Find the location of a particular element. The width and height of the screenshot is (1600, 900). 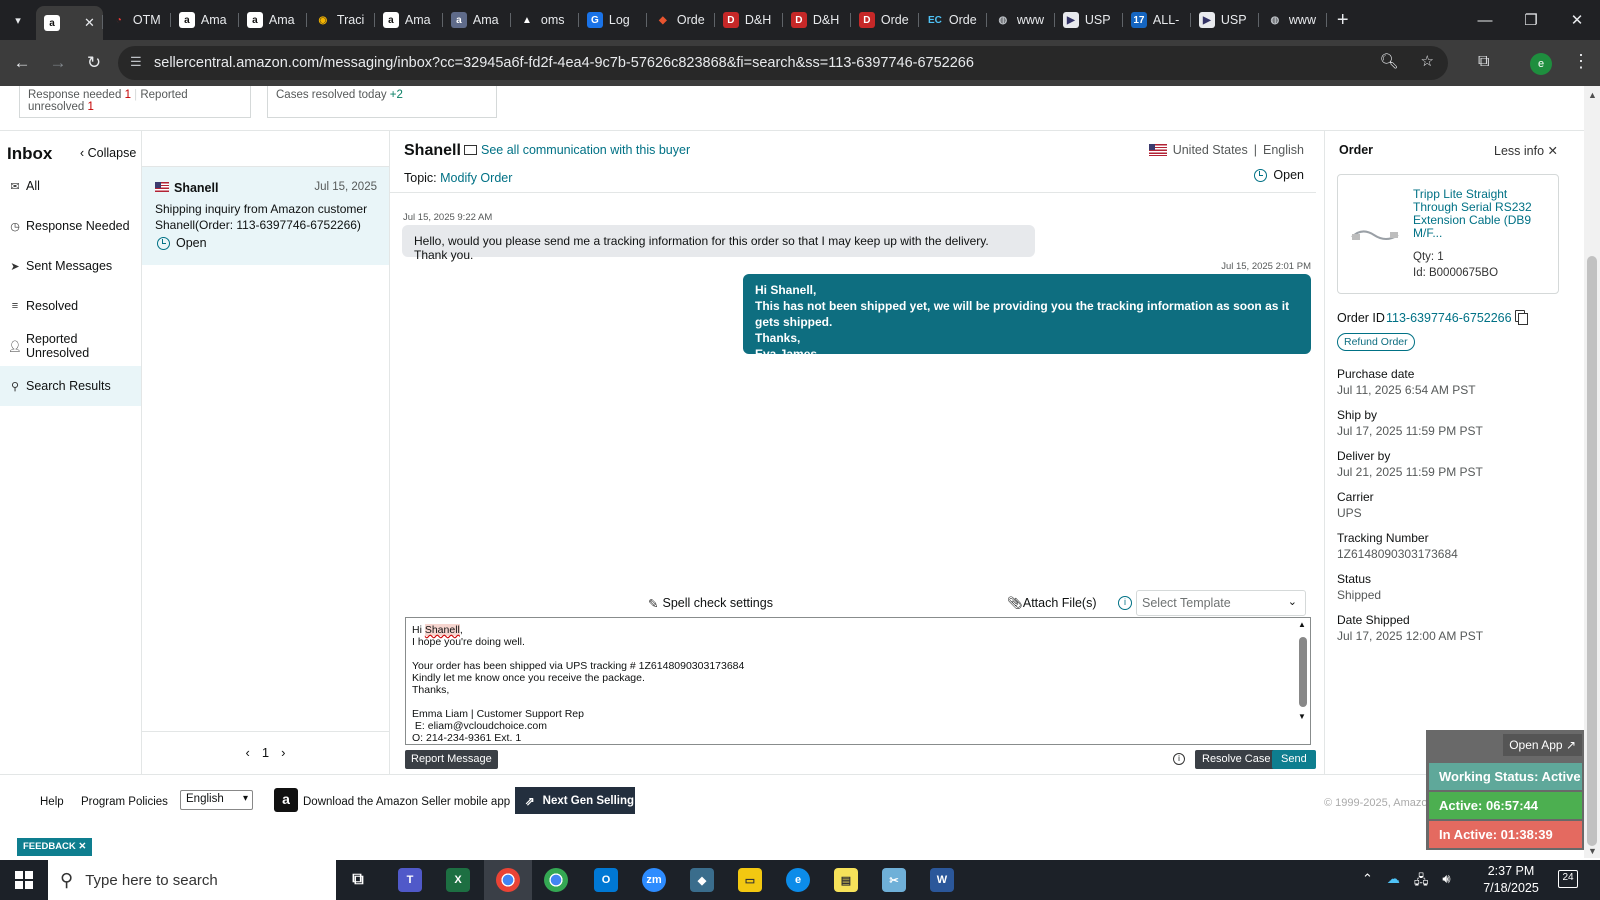

close-window-button: ✕ is located at coordinates (1577, 20).